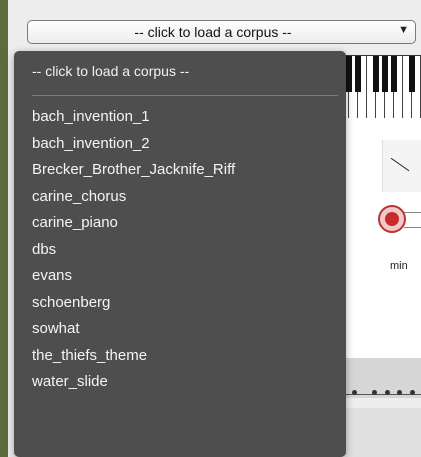 The width and height of the screenshot is (421, 457). Describe the element at coordinates (180, 356) in the screenshot. I see `menu-item-corpus: the_thiefs_theme` at that location.